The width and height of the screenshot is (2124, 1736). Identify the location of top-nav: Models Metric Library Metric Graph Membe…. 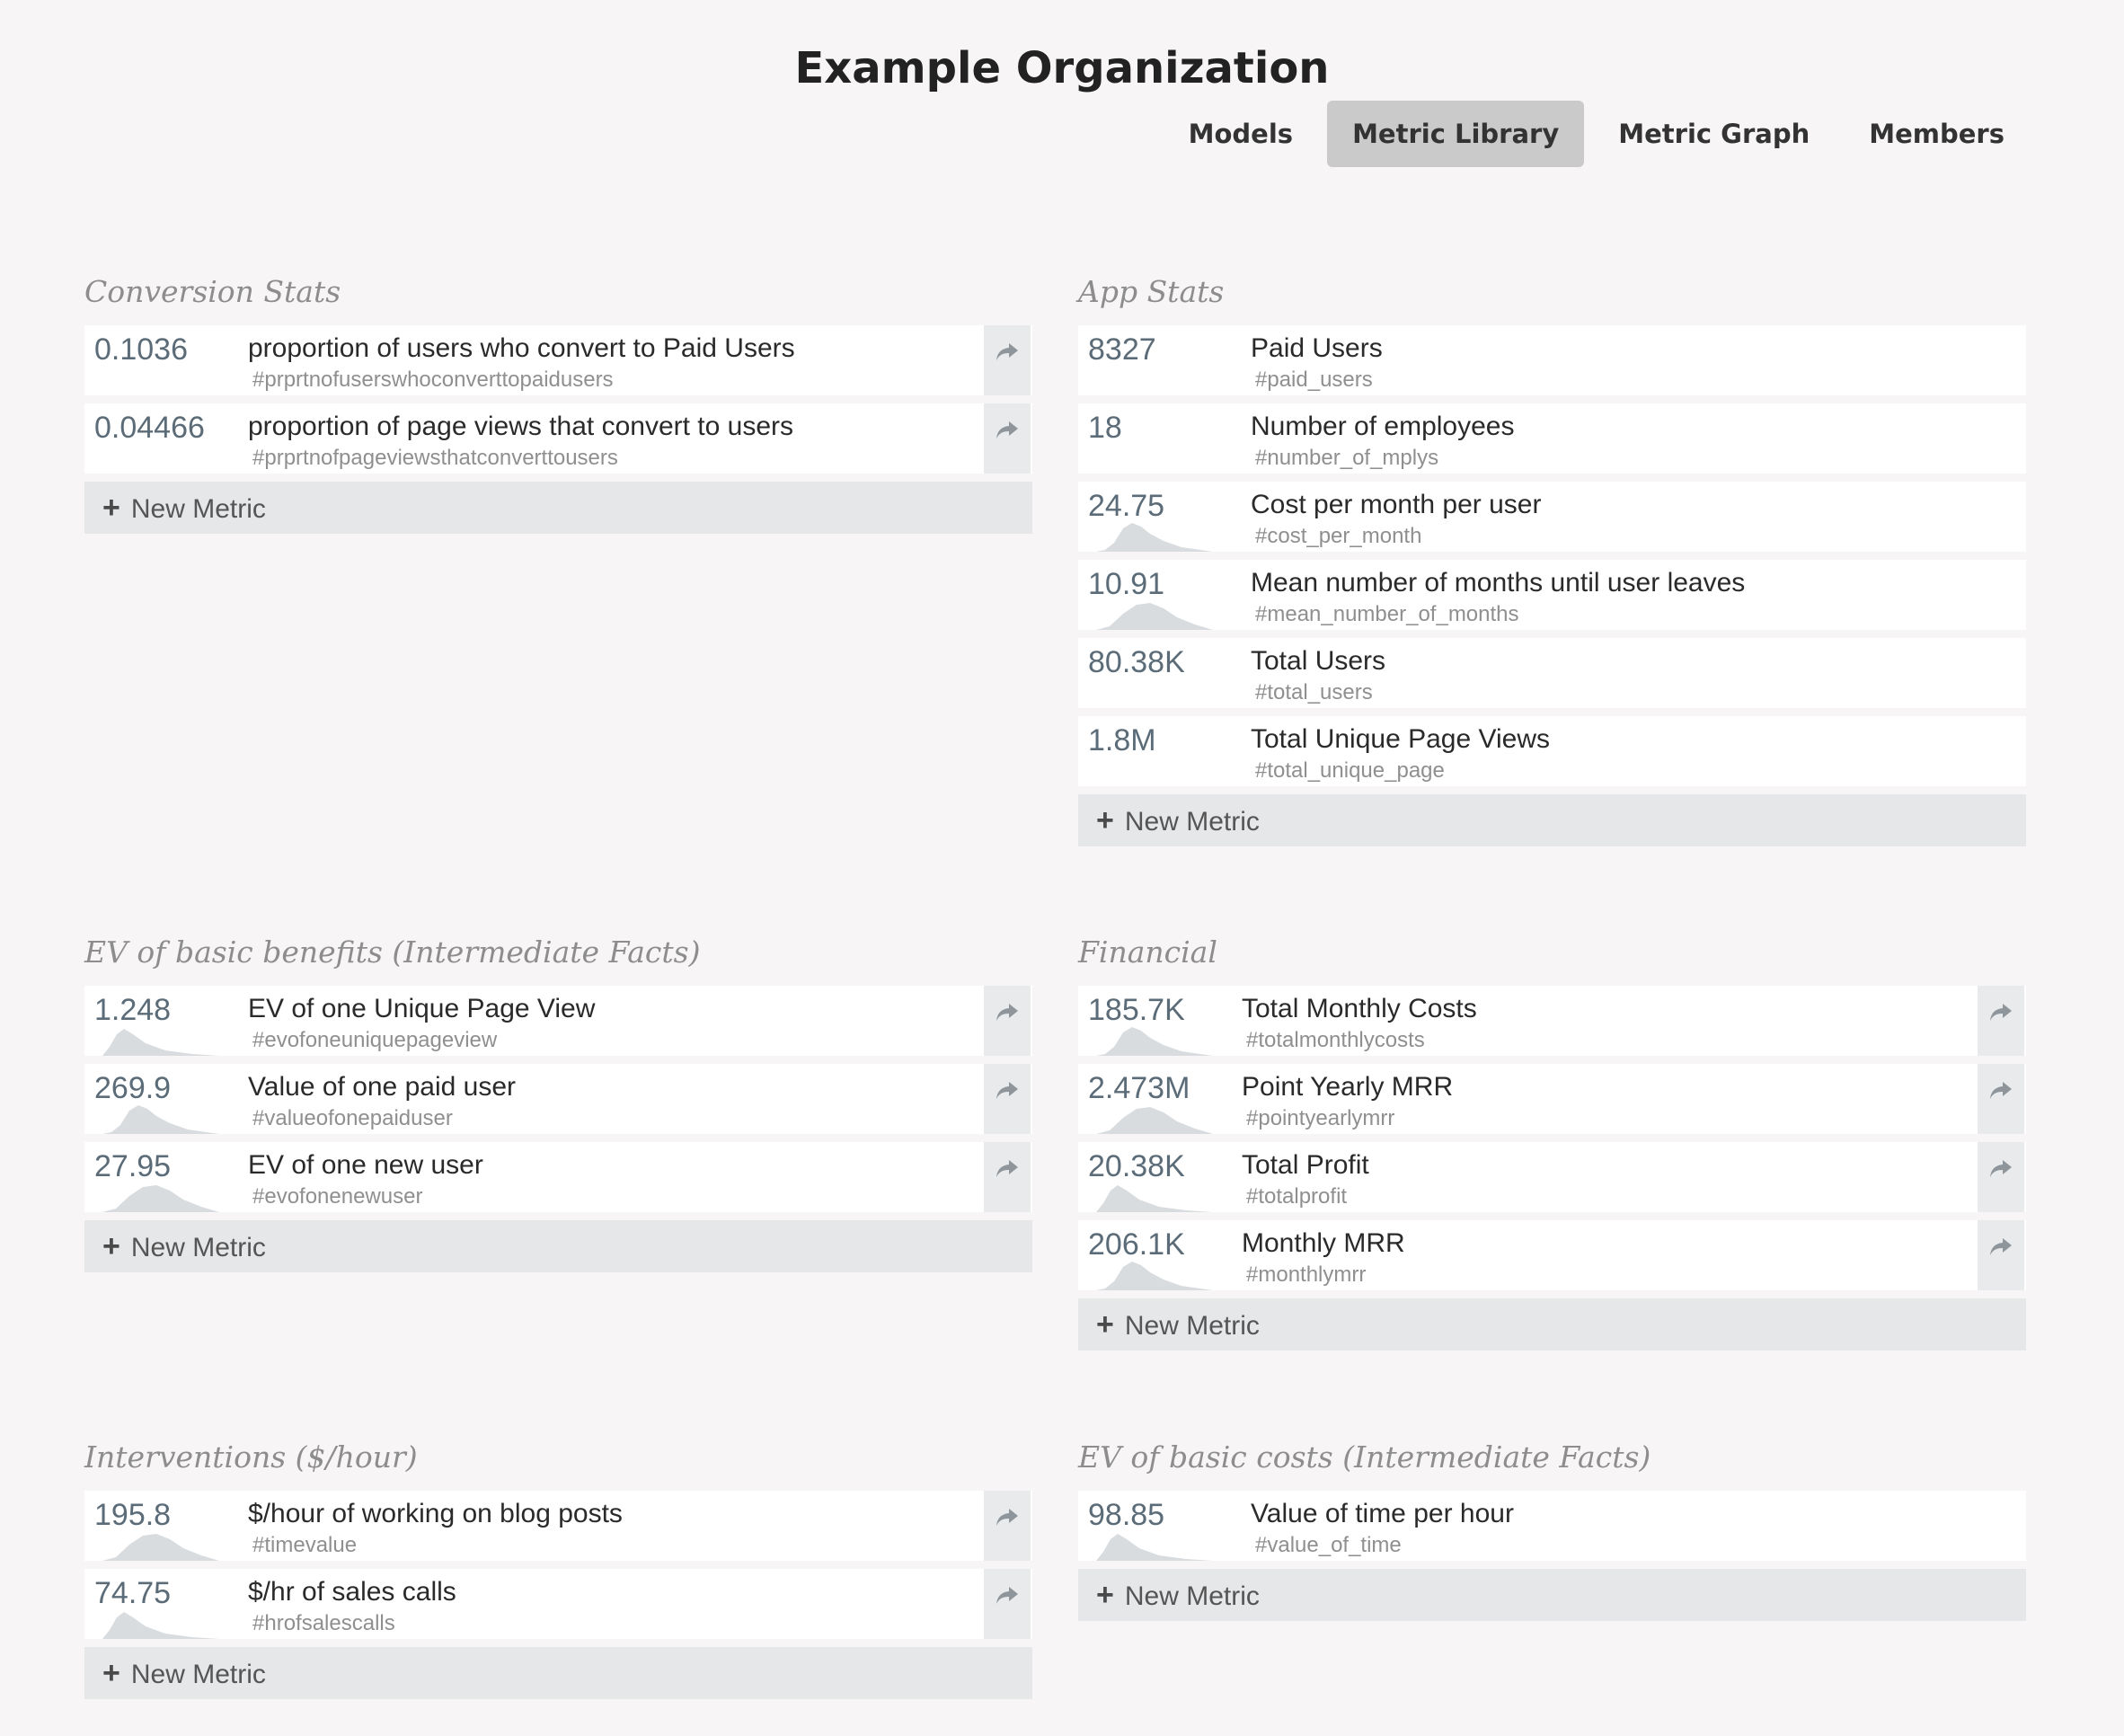
(1597, 134).